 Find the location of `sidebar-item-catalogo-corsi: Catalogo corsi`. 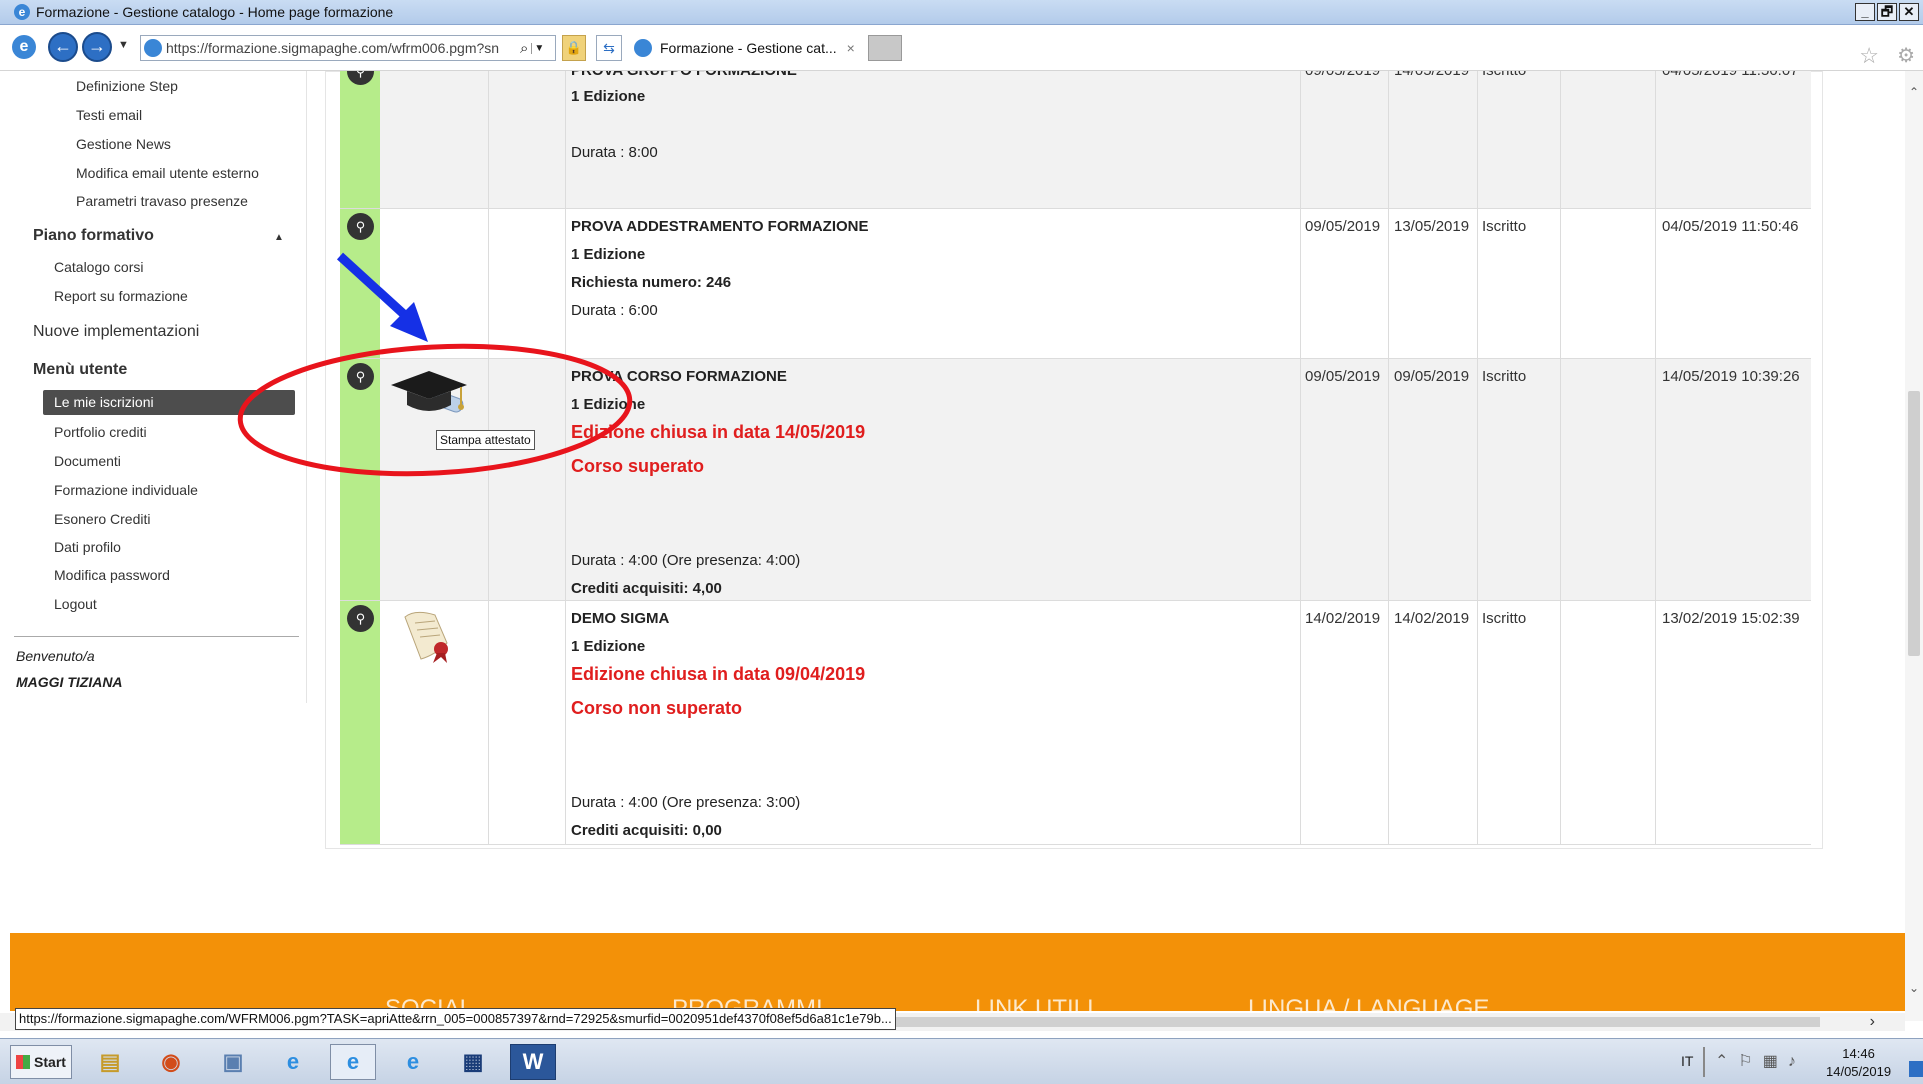

sidebar-item-catalogo-corsi: Catalogo corsi is located at coordinates (99, 267).